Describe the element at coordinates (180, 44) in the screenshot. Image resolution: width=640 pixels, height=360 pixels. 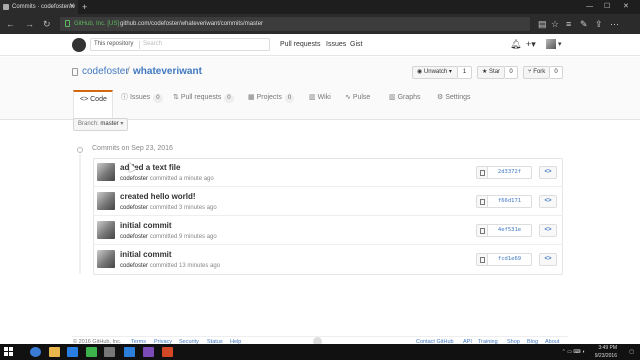
I see `search-box: This repository Search` at that location.